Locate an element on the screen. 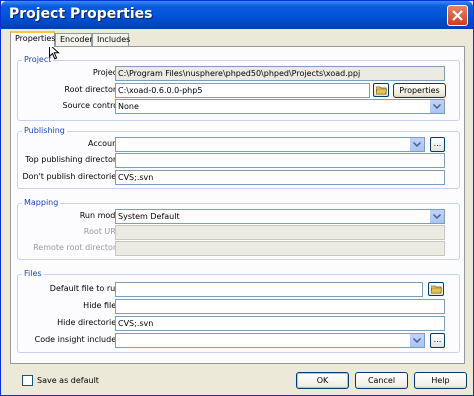 The width and height of the screenshot is (474, 396). source-control-select: None is located at coordinates (280, 106).